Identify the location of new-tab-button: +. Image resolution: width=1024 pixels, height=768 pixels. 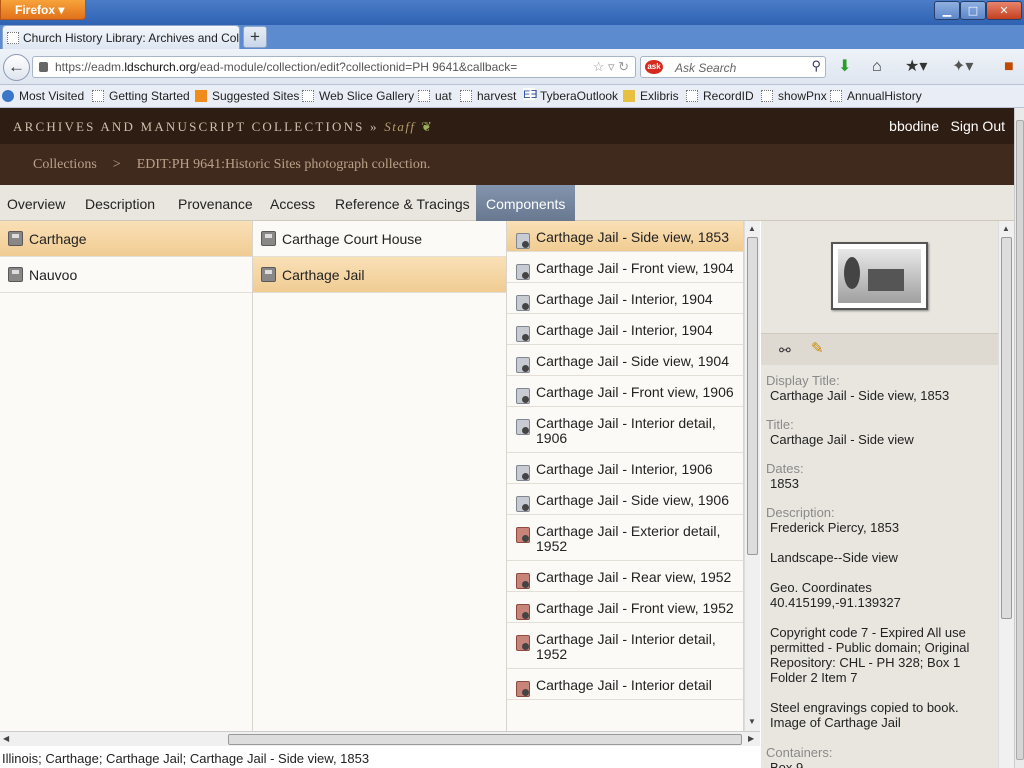
(255, 37).